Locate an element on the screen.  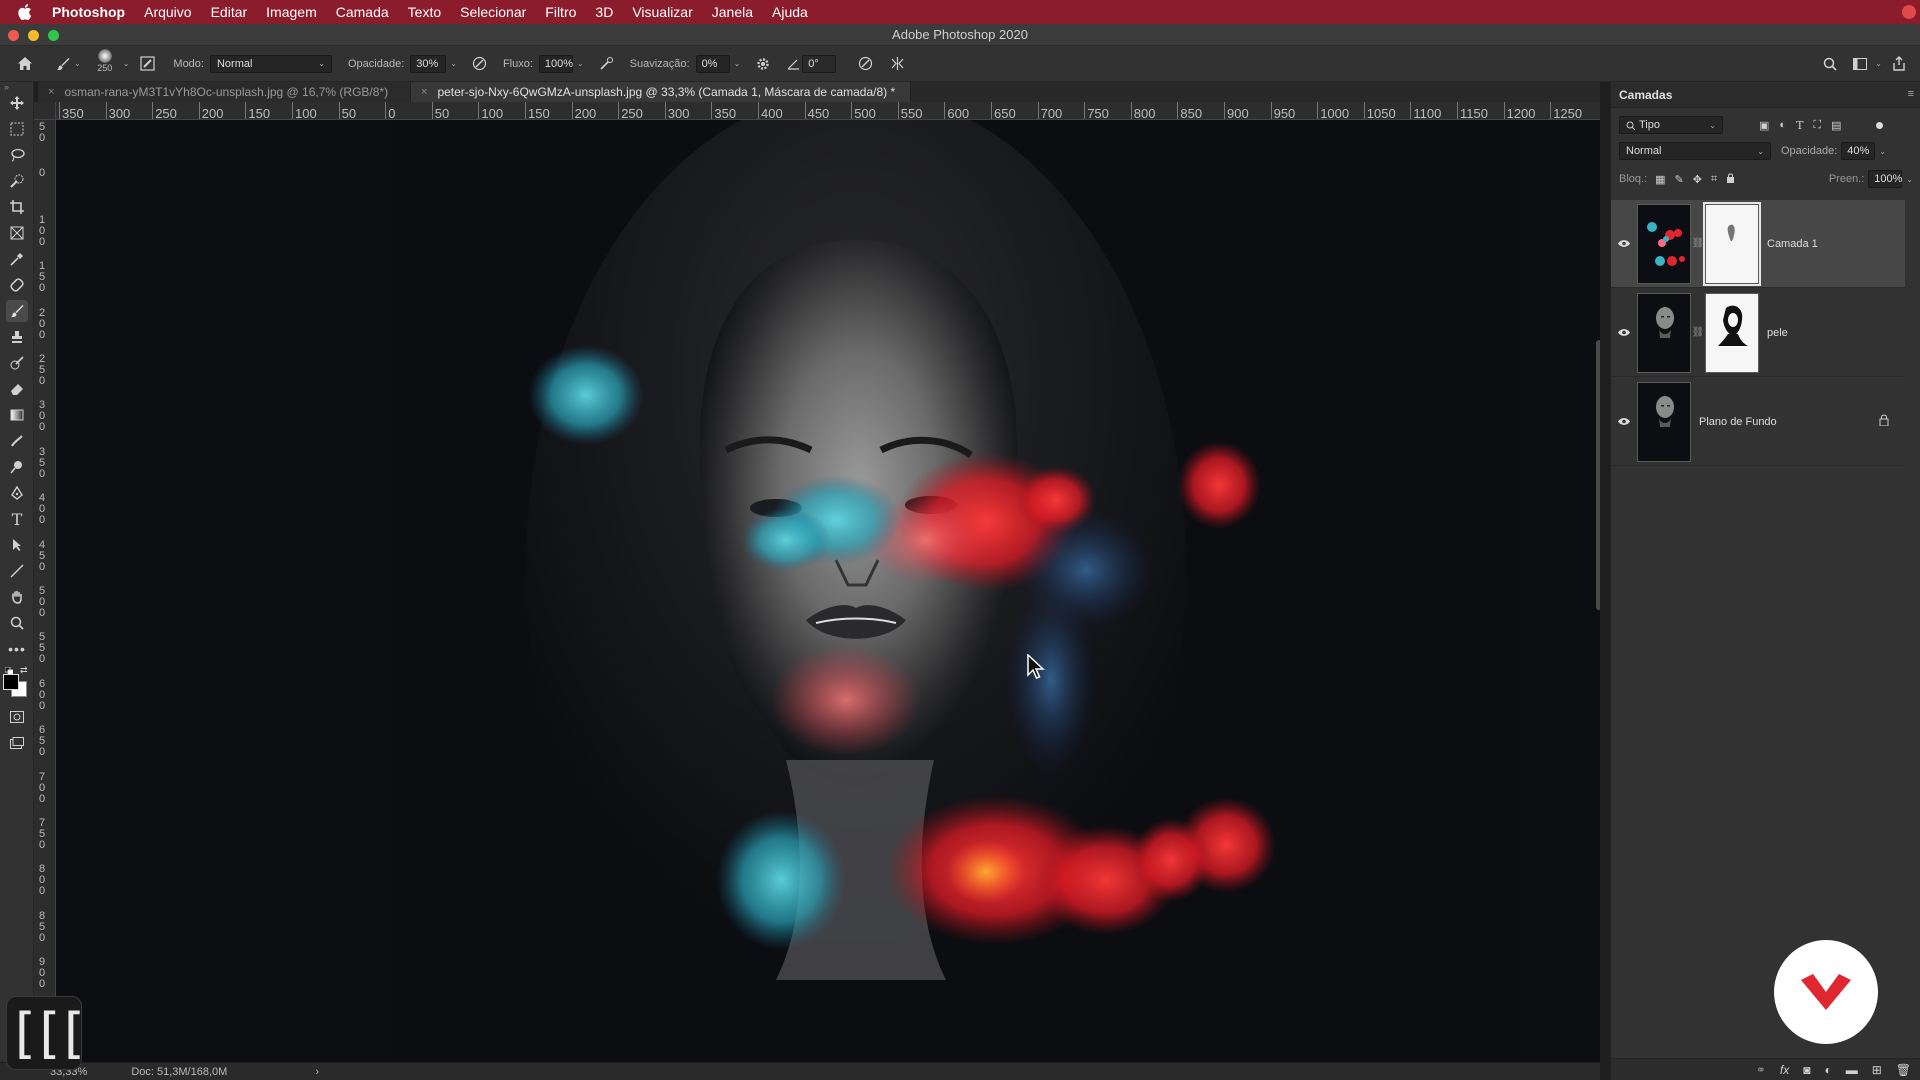
new-group-icon: ▬ is located at coordinates (1852, 1070).